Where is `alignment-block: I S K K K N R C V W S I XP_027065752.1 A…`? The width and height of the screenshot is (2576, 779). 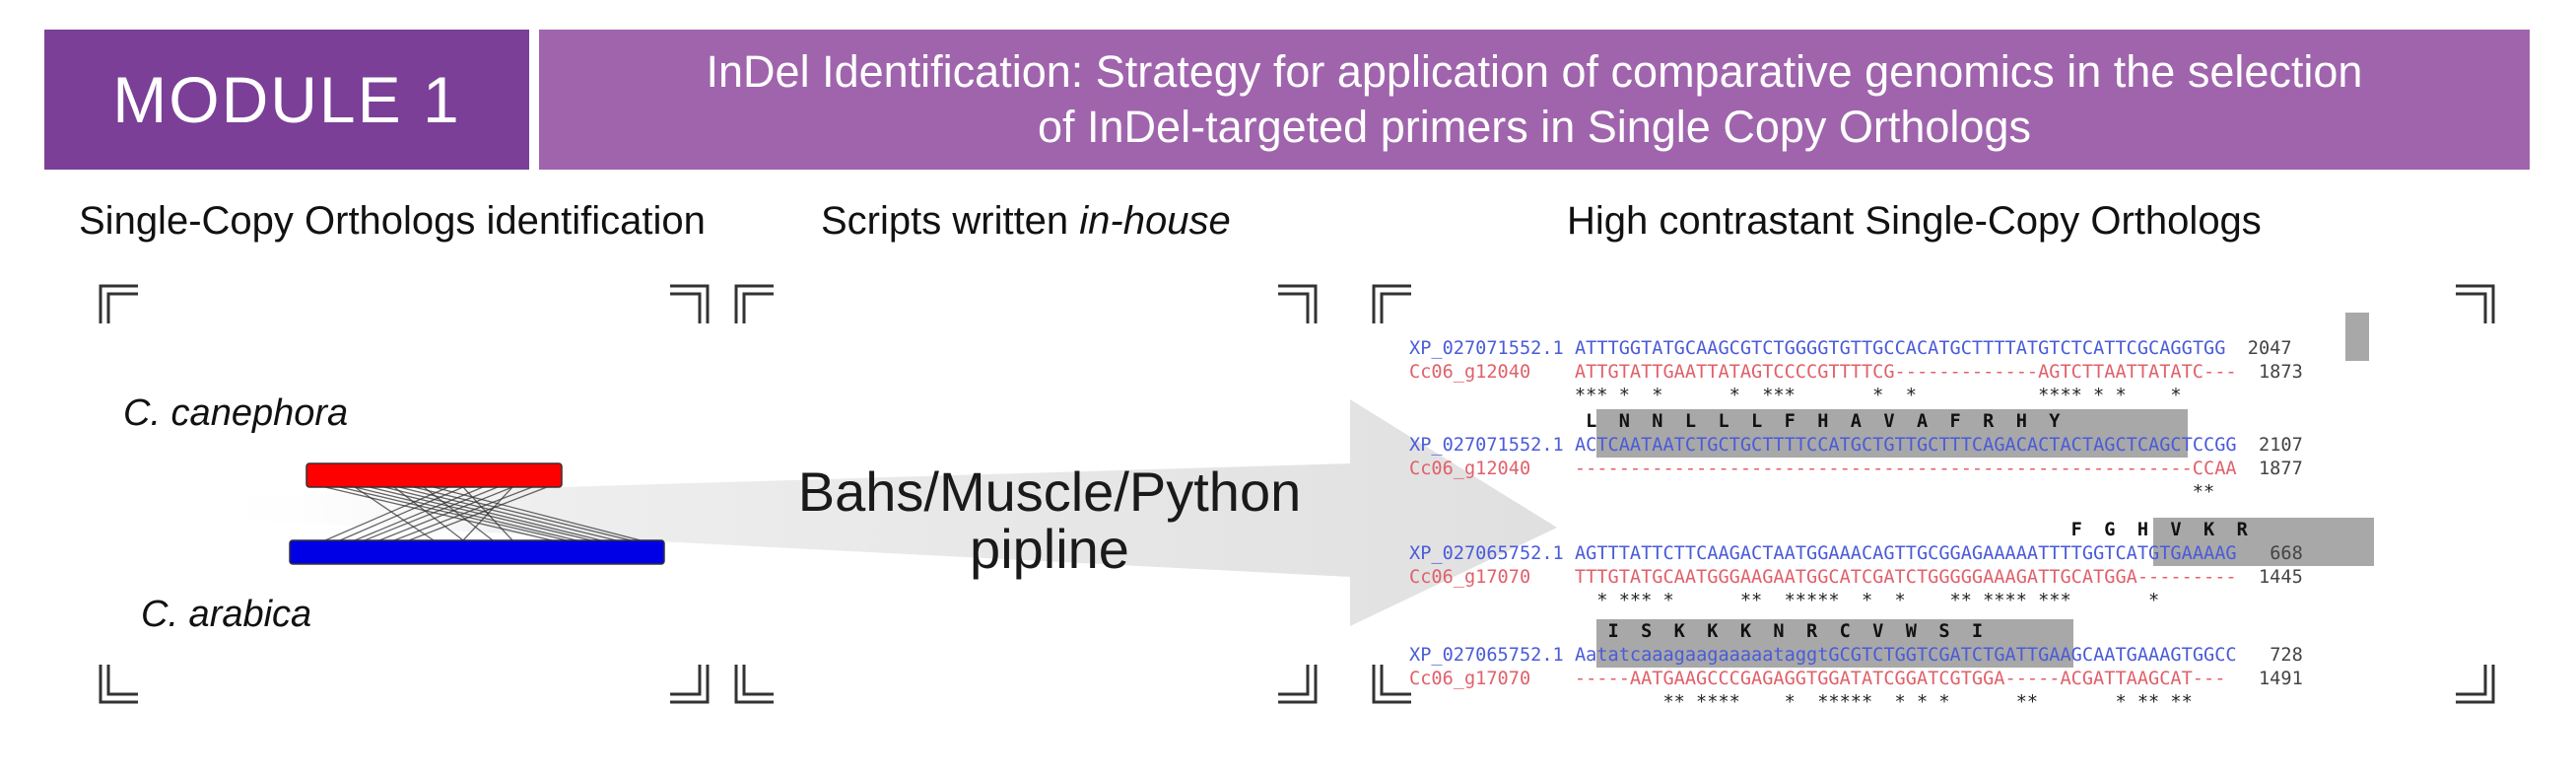 alignment-block: I S K K K N R C V W S I XP_027065752.1 A… is located at coordinates (1856, 656).